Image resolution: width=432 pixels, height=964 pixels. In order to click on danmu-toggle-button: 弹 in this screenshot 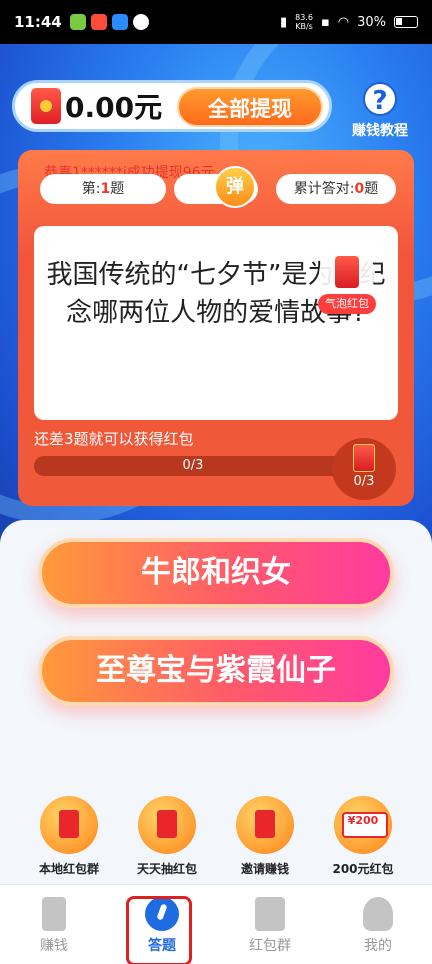, I will do `click(235, 187)`.